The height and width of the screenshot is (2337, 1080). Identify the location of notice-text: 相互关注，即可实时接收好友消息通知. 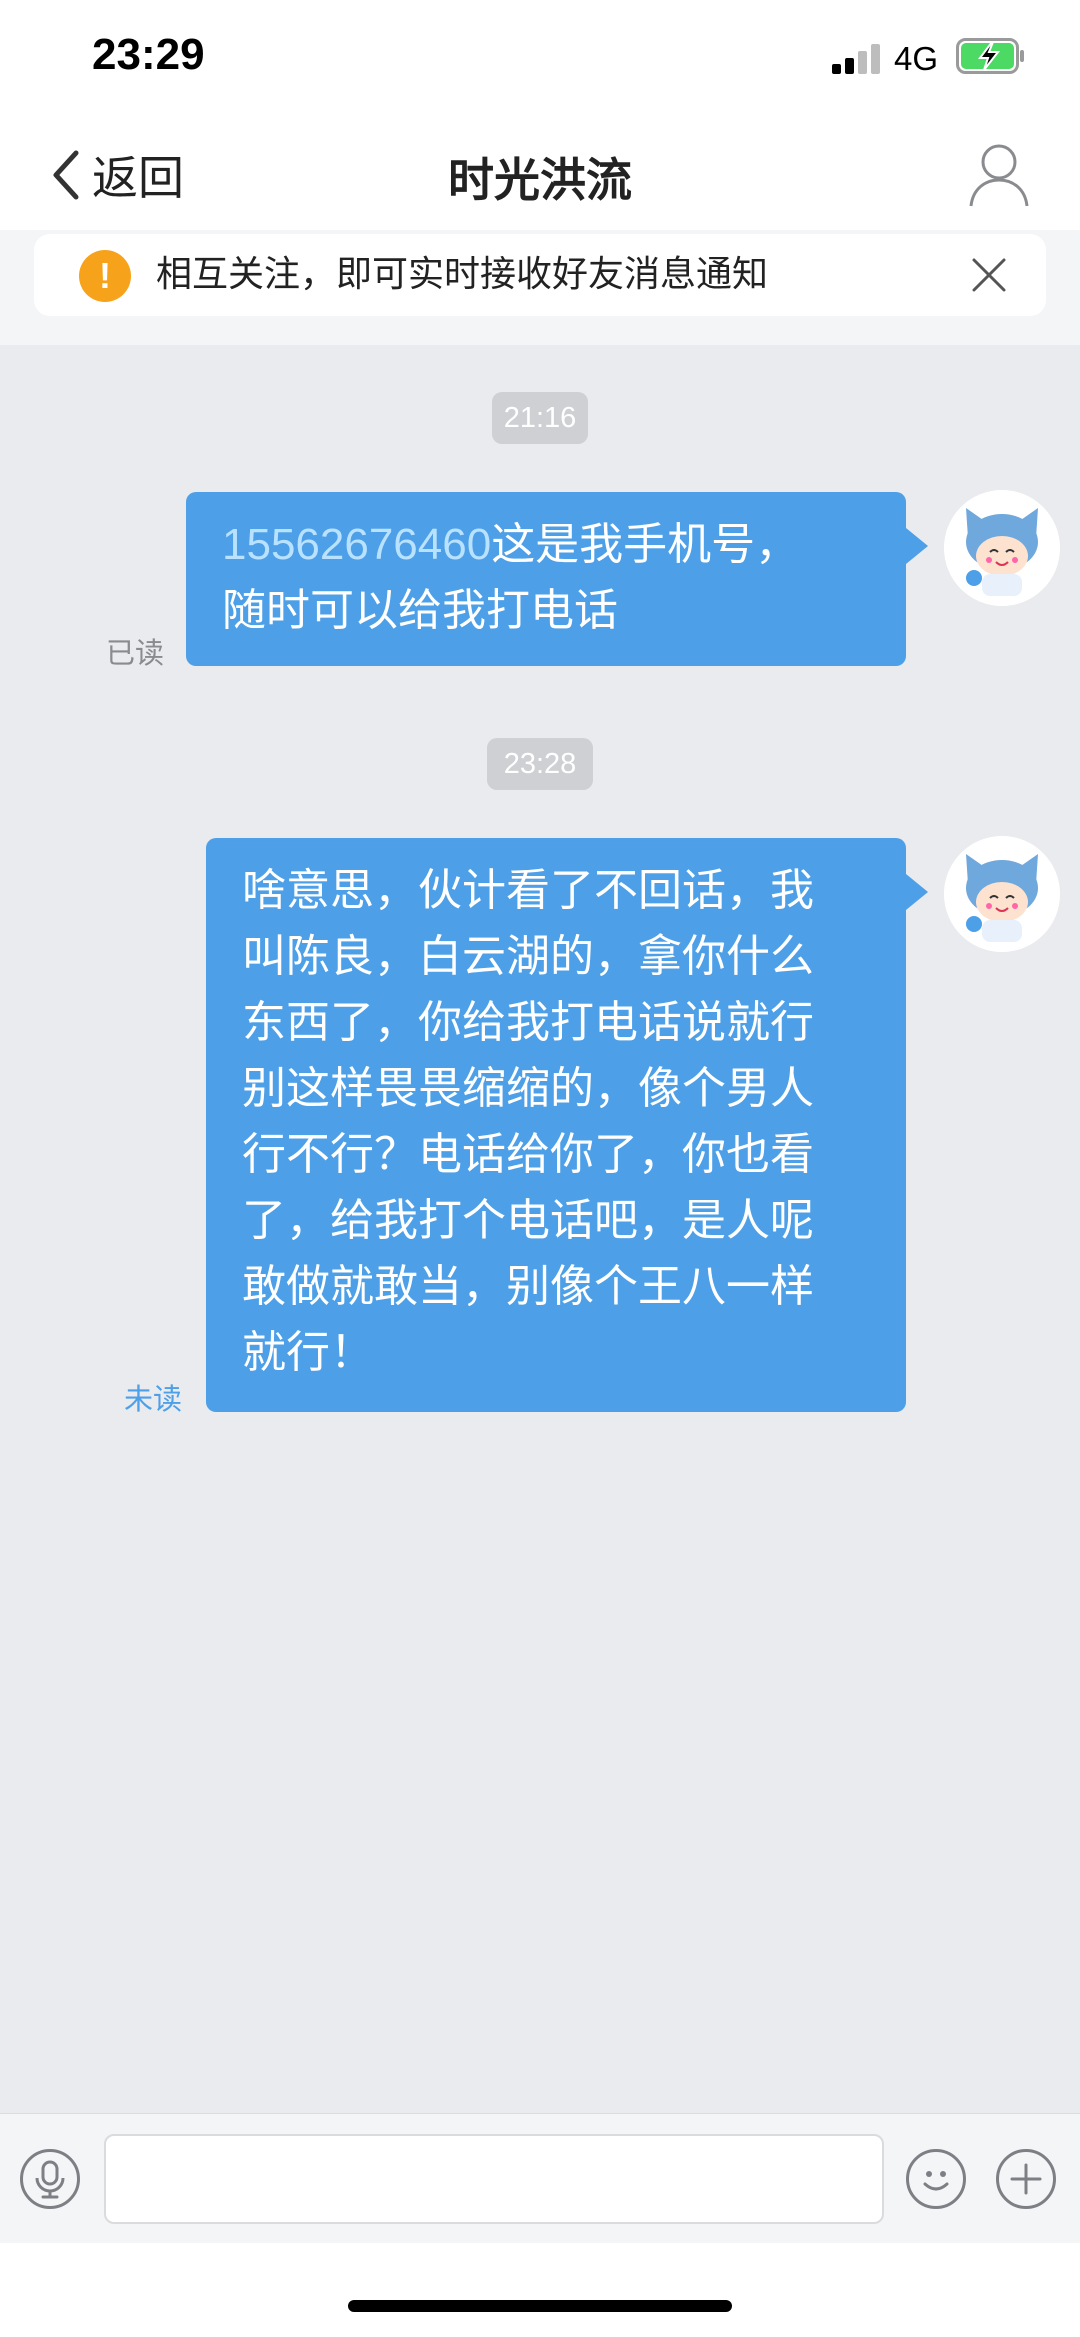
(462, 274).